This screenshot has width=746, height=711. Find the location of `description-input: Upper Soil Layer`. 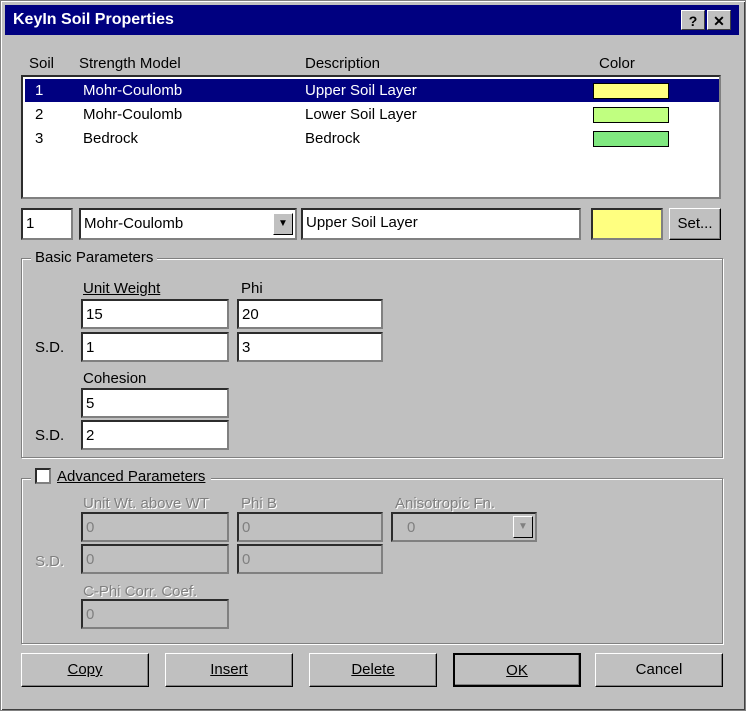

description-input: Upper Soil Layer is located at coordinates (441, 224).